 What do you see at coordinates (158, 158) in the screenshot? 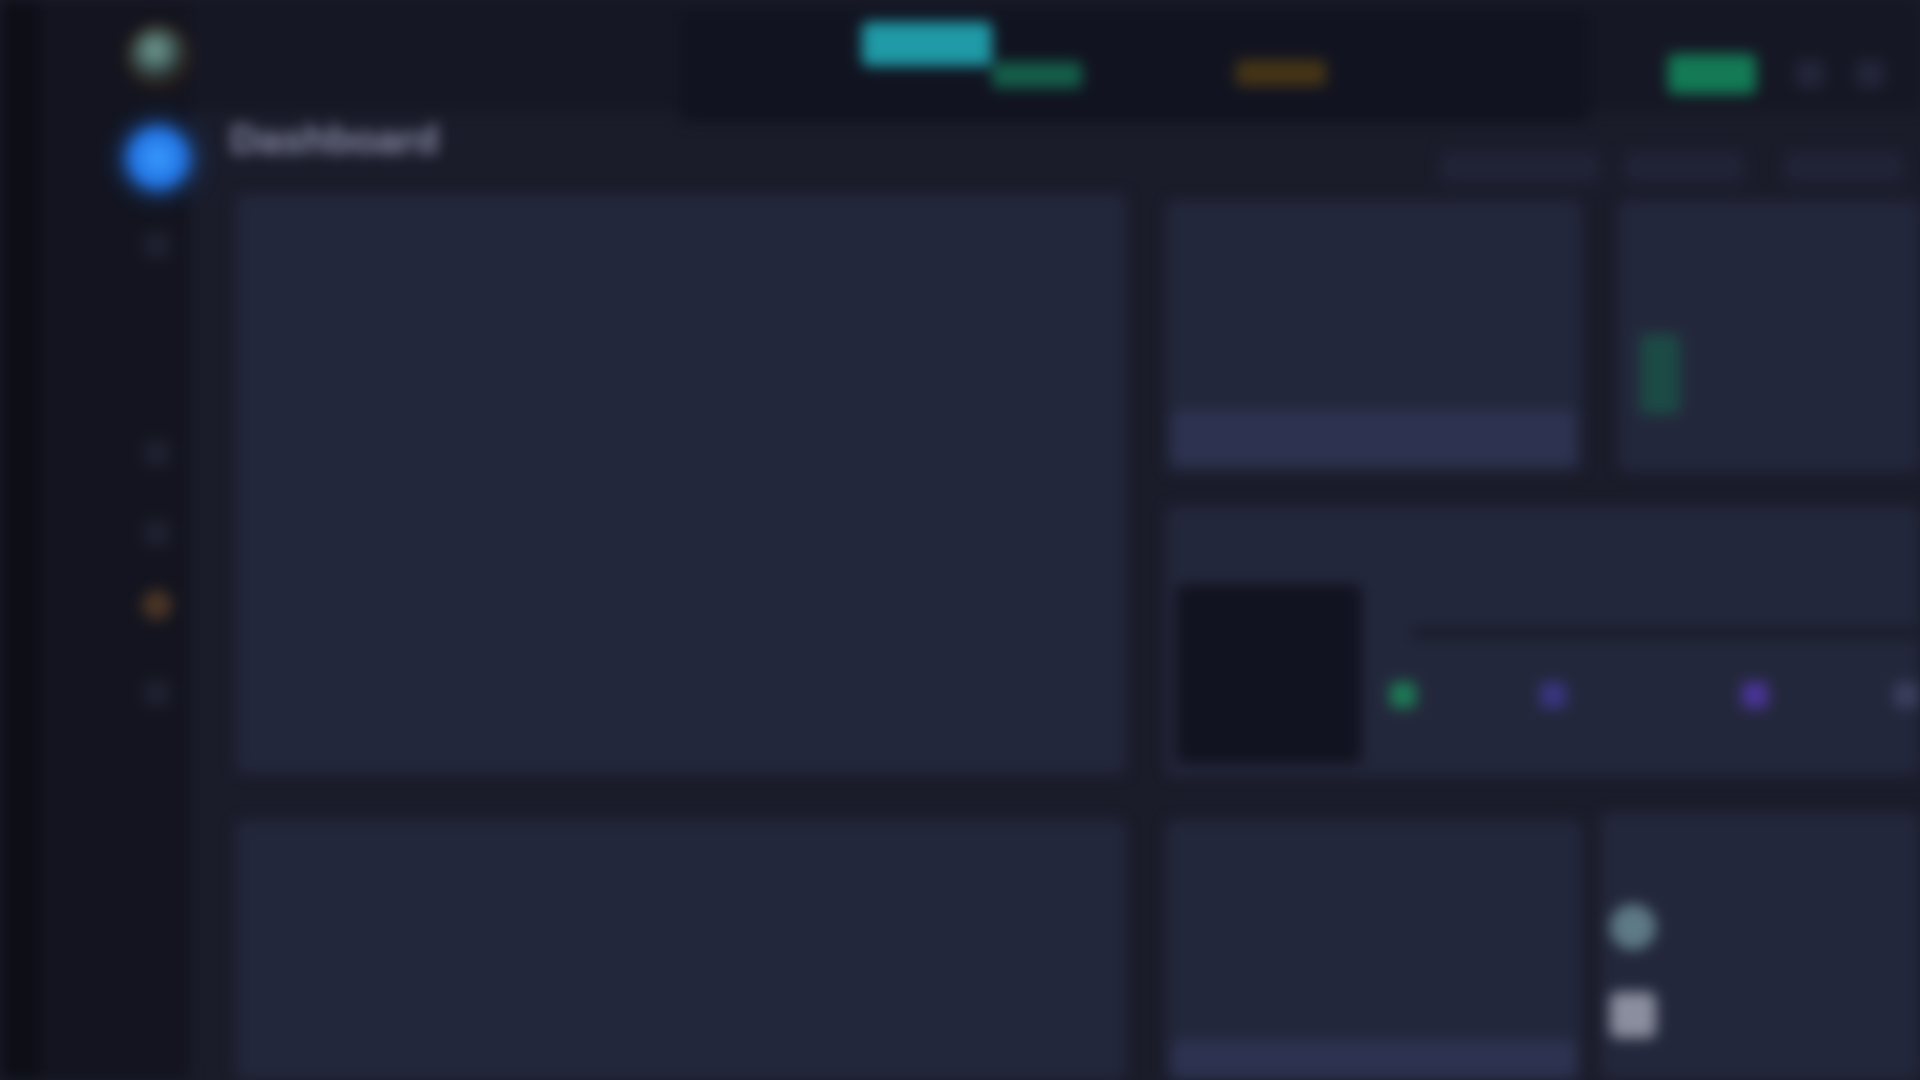
I see `sidebar-dashboard-icon` at bounding box center [158, 158].